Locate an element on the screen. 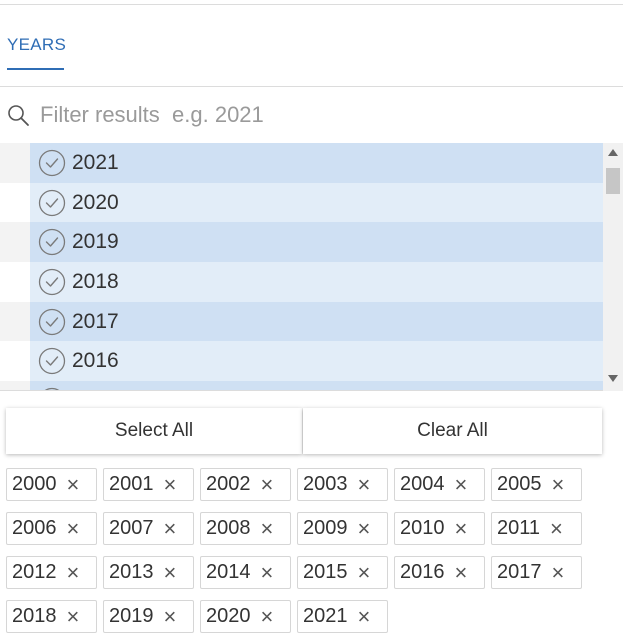 The height and width of the screenshot is (644, 623). year-chip-label: 2009 is located at coordinates (325, 528).